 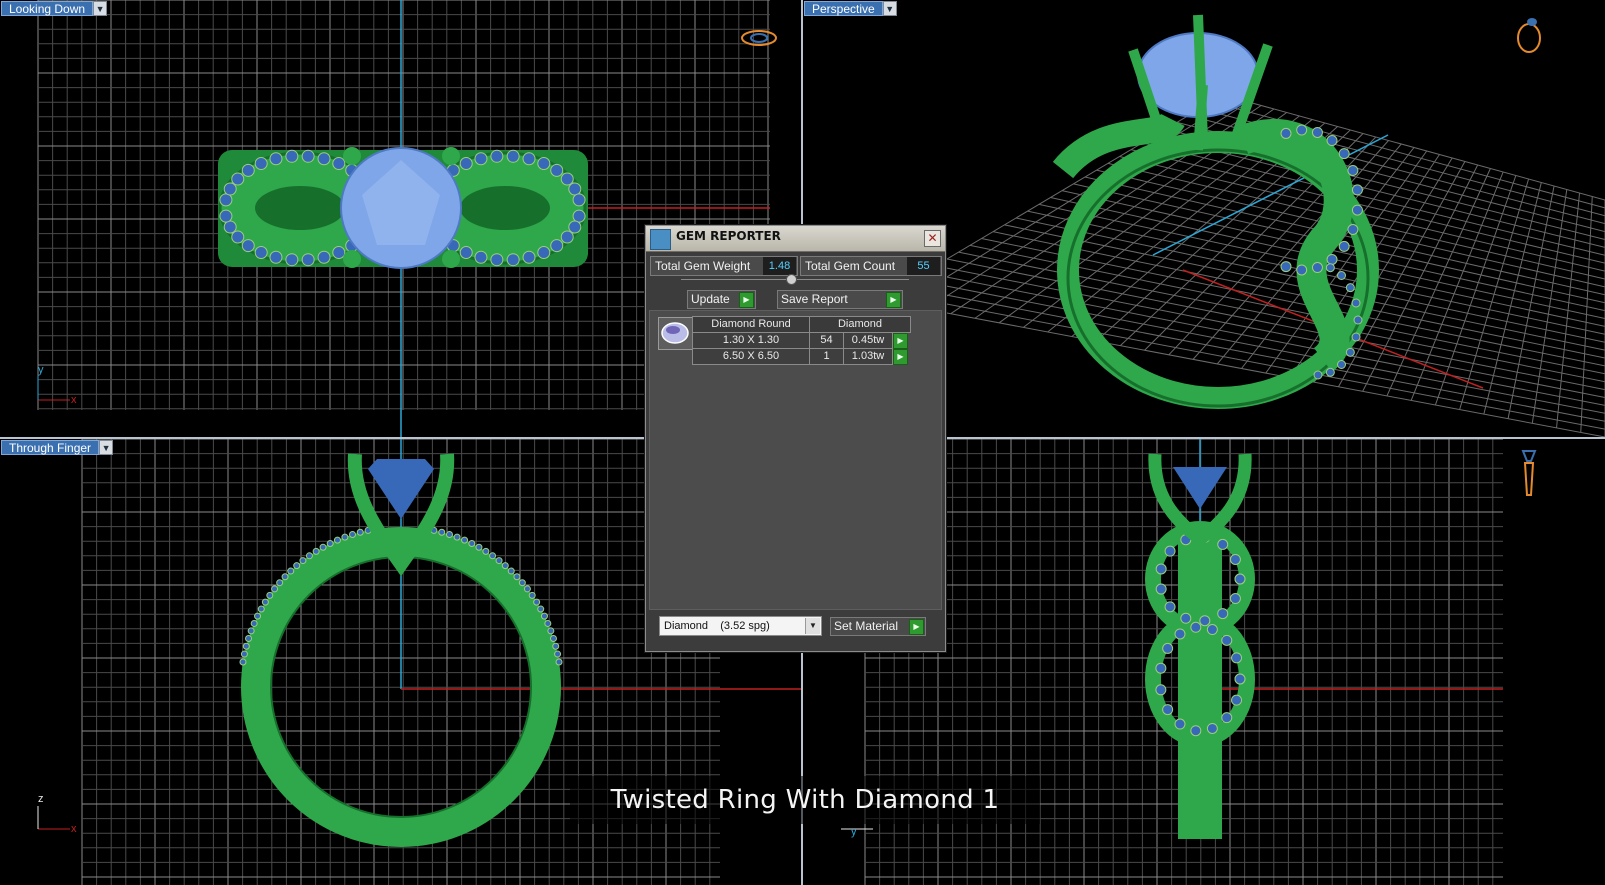 What do you see at coordinates (728, 236) in the screenshot?
I see `dialog-title: GEM REPORTER` at bounding box center [728, 236].